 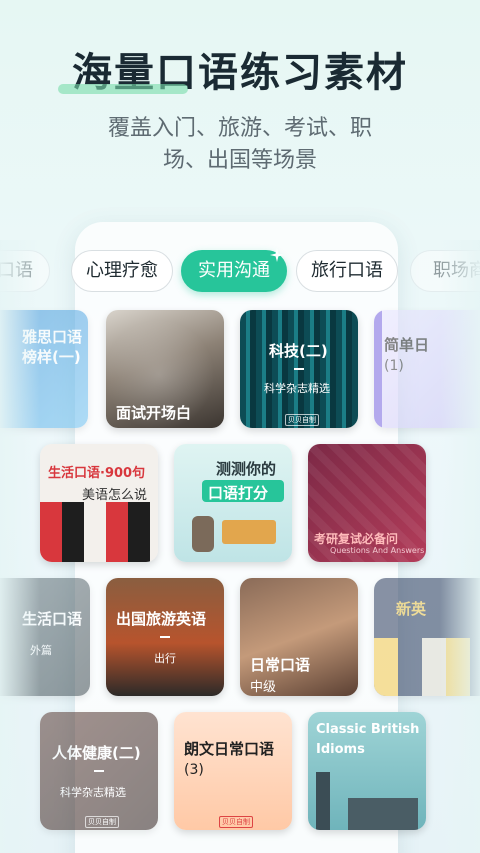 I want to click on books-icon, so click(x=249, y=532).